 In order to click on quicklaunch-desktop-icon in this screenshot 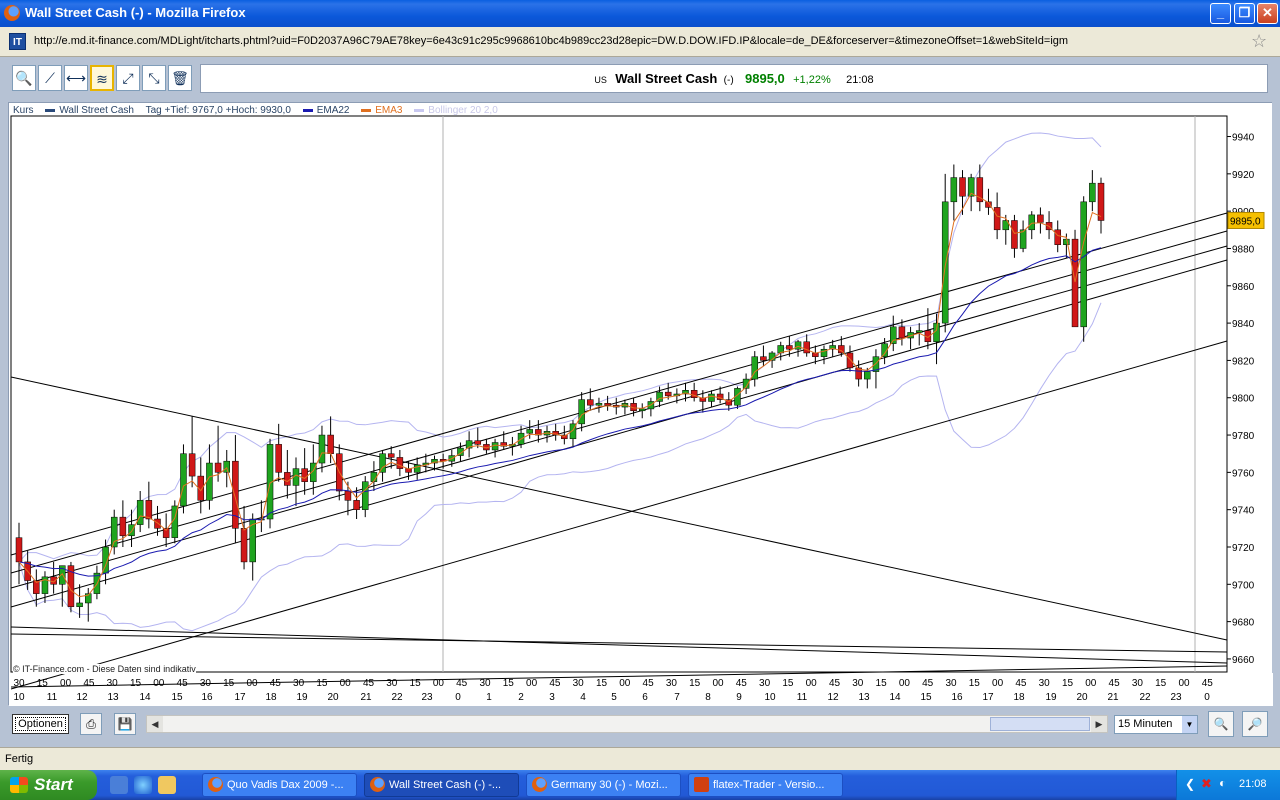, I will do `click(119, 785)`.